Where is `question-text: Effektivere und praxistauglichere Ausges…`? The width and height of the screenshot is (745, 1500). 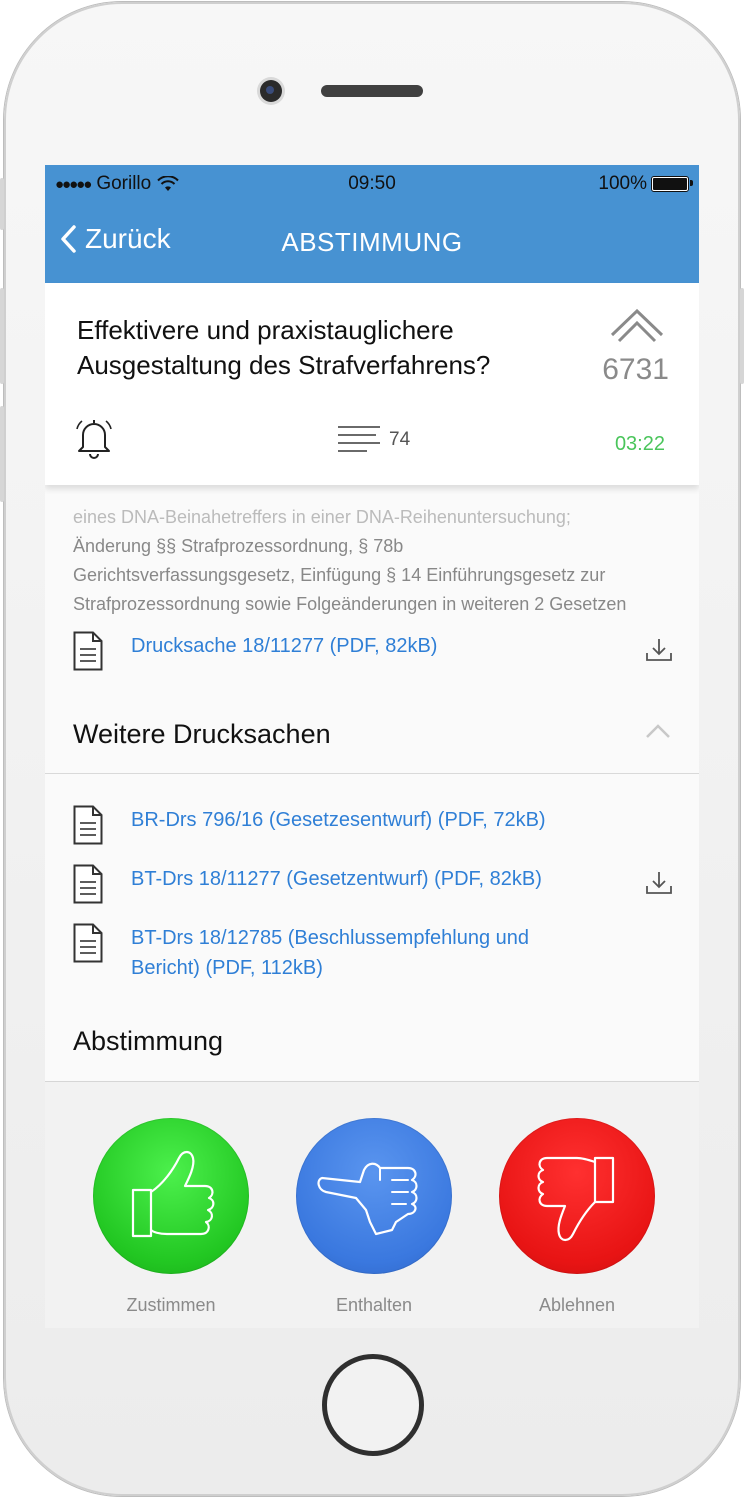 question-text: Effektivere und praxistauglichere Ausges… is located at coordinates (284, 347).